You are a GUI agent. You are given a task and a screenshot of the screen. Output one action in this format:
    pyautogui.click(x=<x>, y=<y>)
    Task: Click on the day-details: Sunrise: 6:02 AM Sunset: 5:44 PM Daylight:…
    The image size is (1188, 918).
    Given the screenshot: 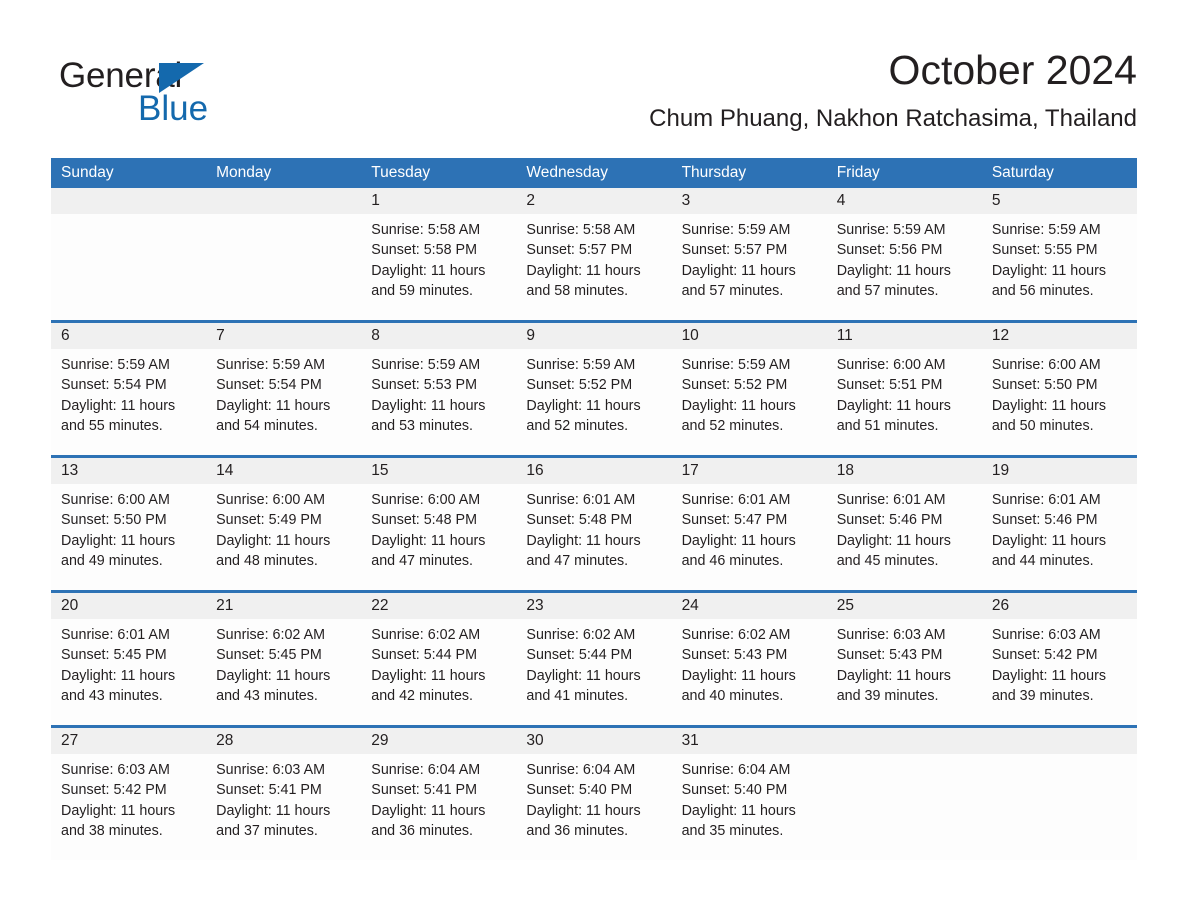 What is the action you would take?
    pyautogui.click(x=593, y=662)
    